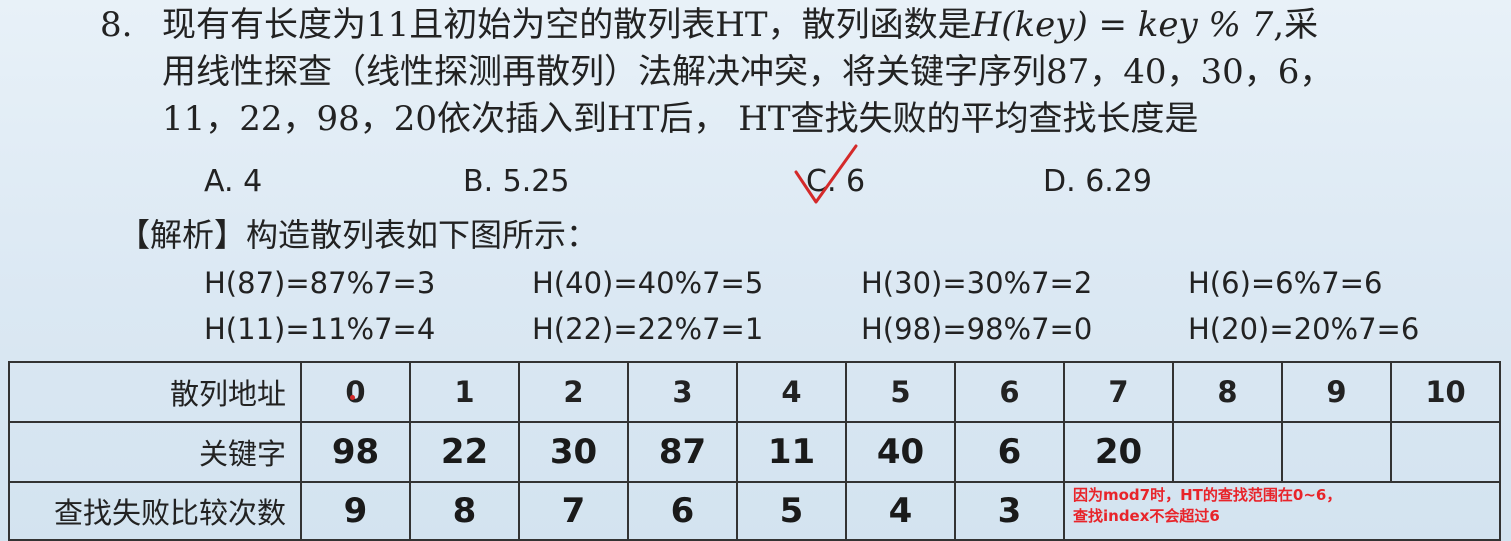 Image resolution: width=1511 pixels, height=541 pixels. I want to click on address-cell: 10, so click(1445, 392).